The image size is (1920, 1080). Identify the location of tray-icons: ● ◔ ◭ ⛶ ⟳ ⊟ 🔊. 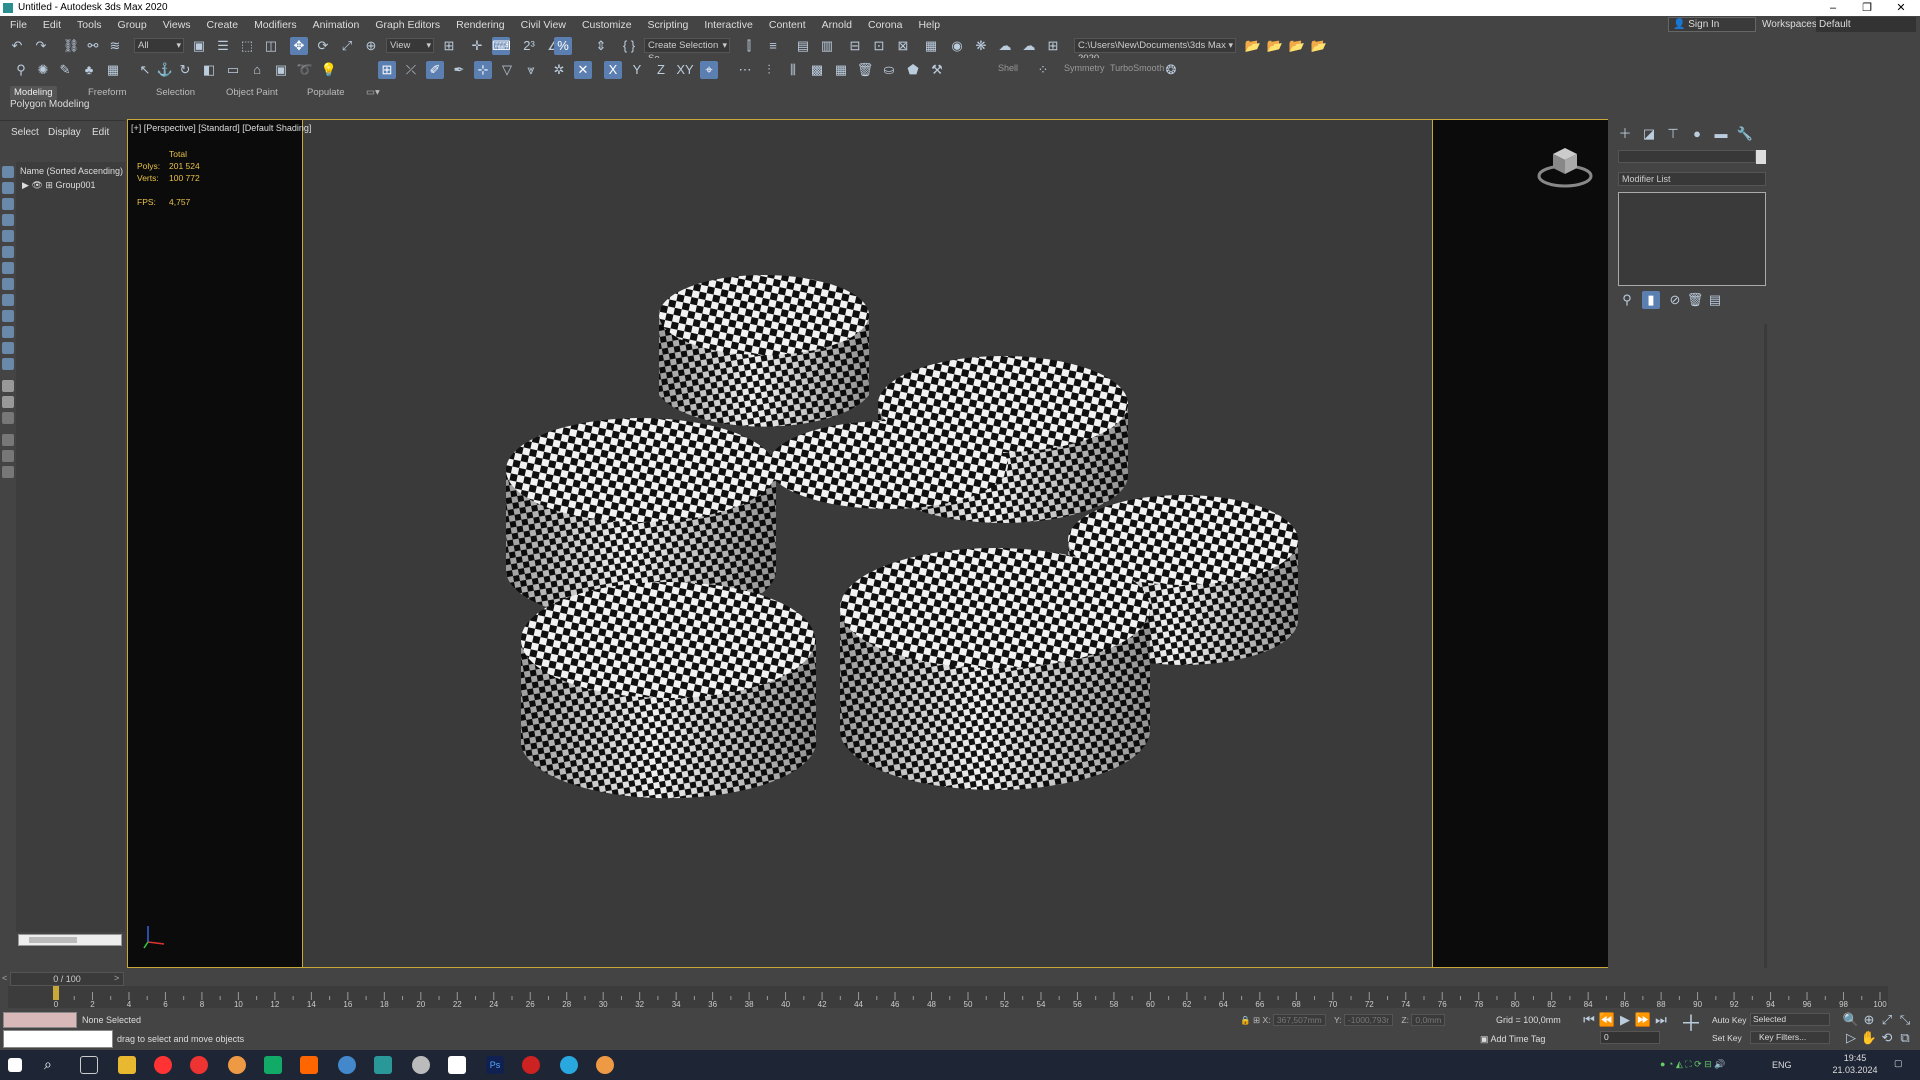
(1692, 1064).